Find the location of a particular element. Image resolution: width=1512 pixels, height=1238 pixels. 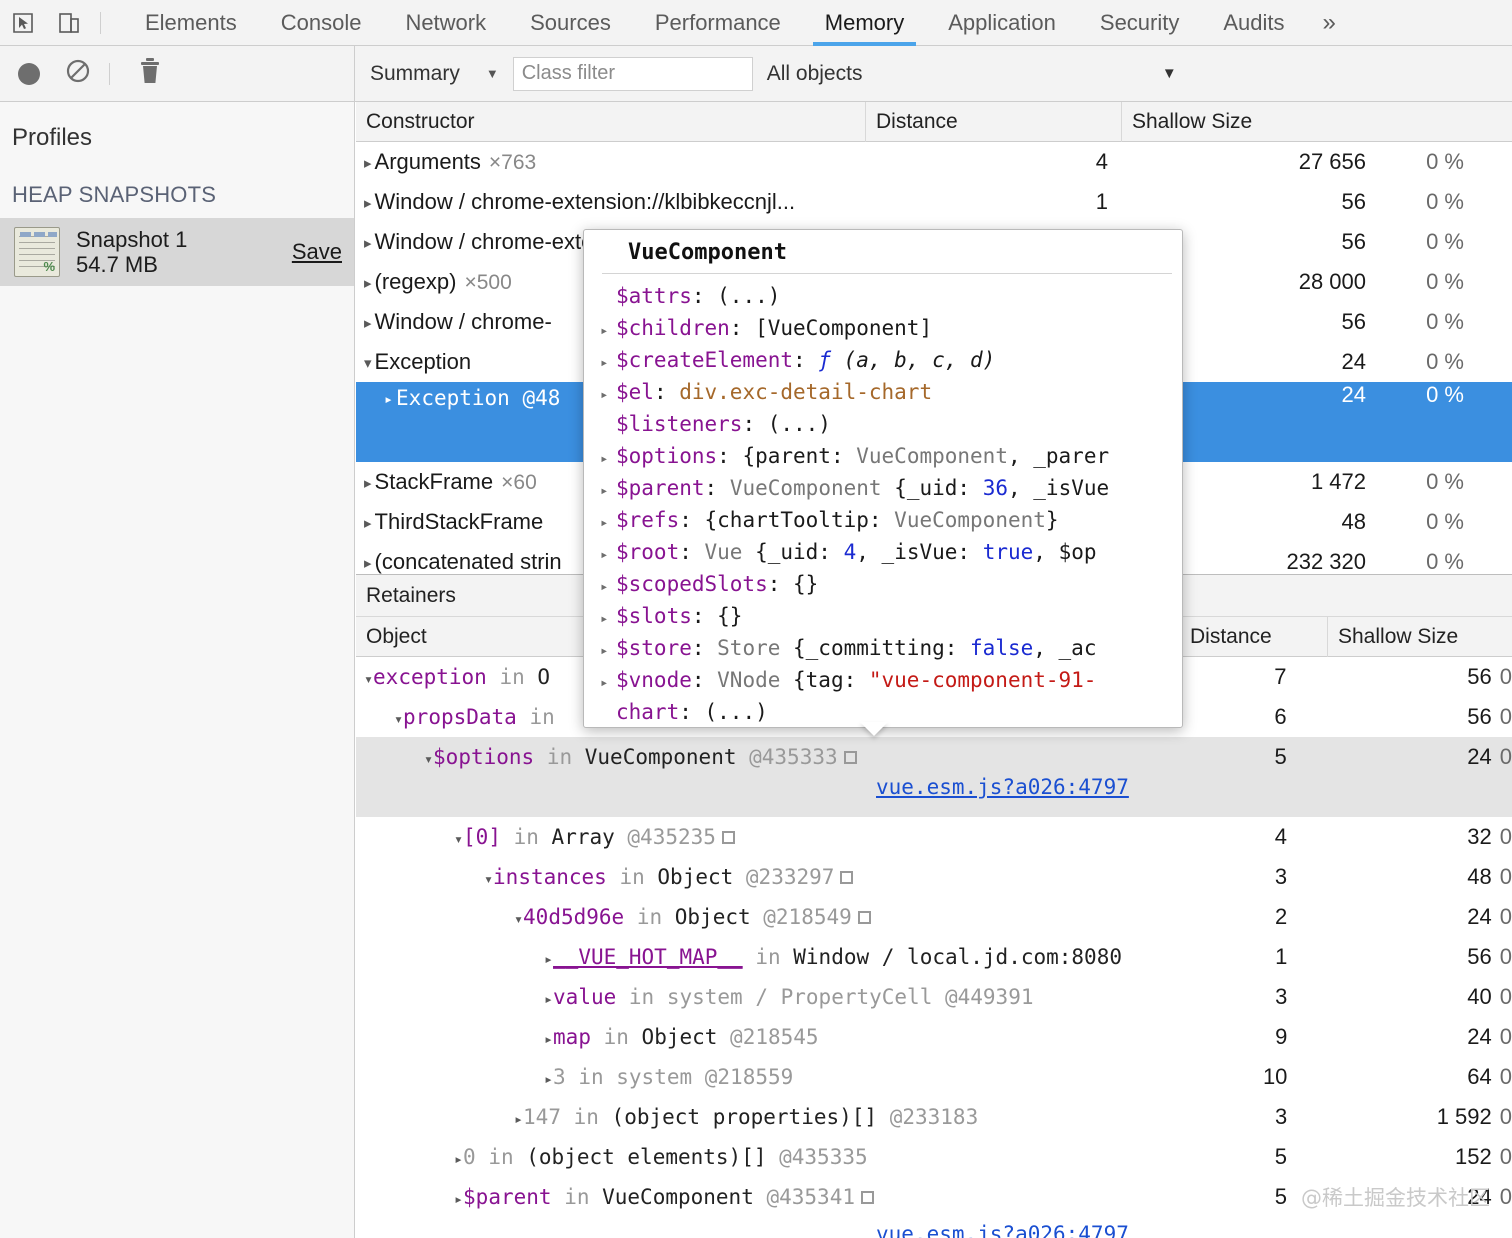

retainer-object-name: Window / local.jd.com:8080 is located at coordinates (957, 957).